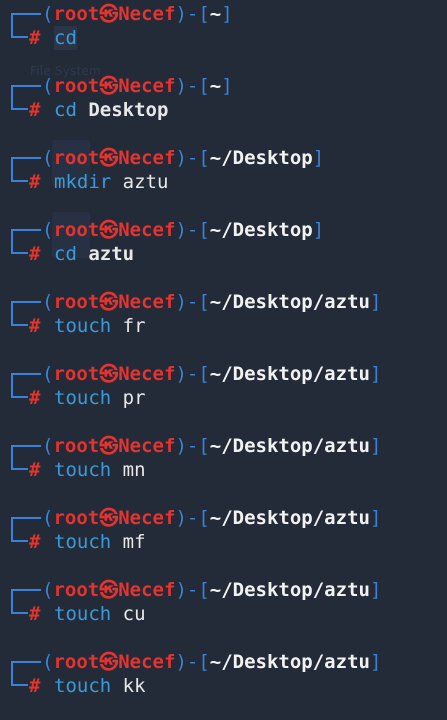 The height and width of the screenshot is (720, 447). I want to click on prompt-path: ~/Desktop, so click(261, 230).